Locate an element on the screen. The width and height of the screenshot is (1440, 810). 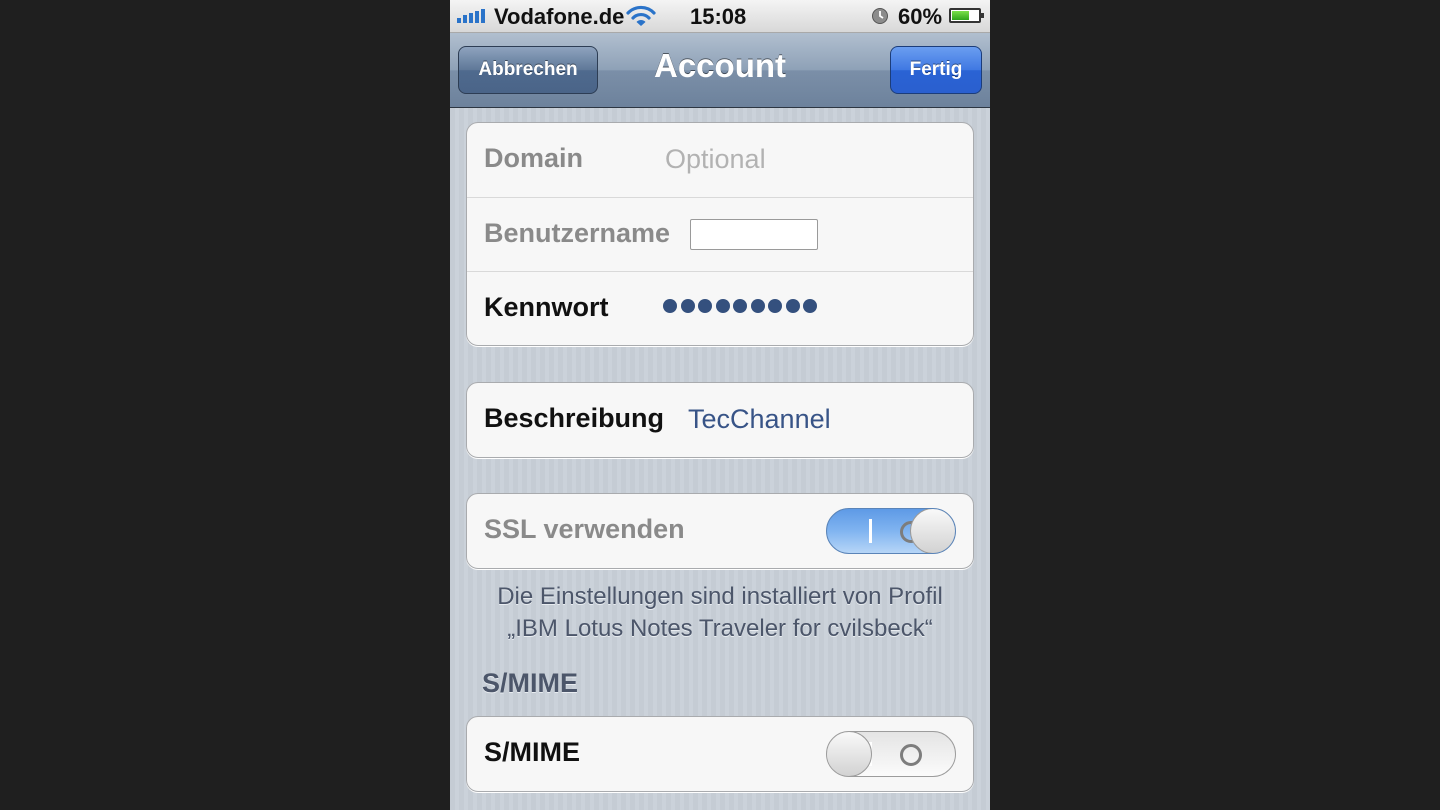
domain-row: Domain Optional is located at coordinates (720, 160).